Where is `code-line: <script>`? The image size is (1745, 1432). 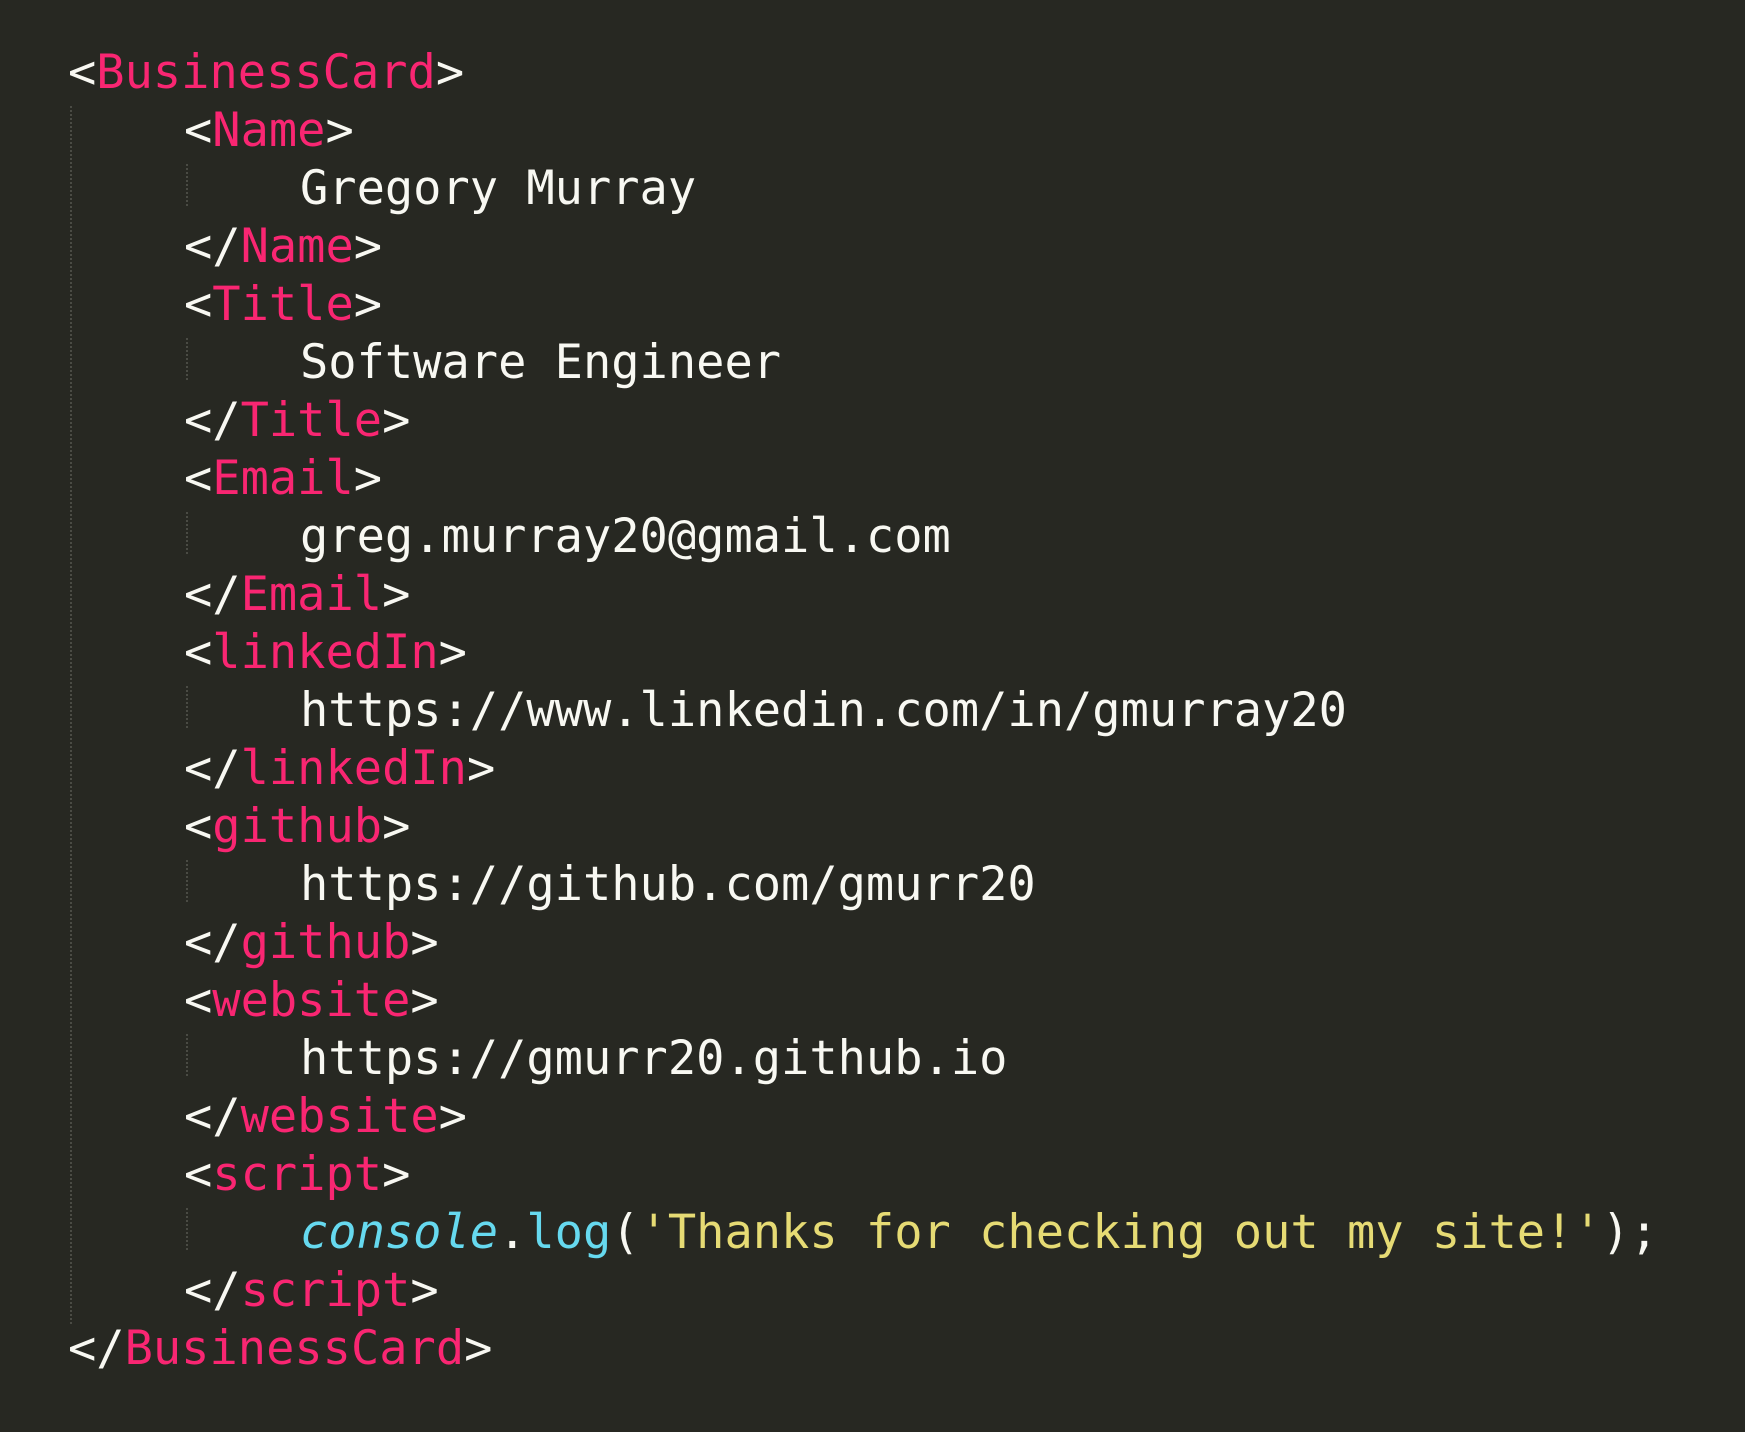 code-line: <script> is located at coordinates (297, 1175).